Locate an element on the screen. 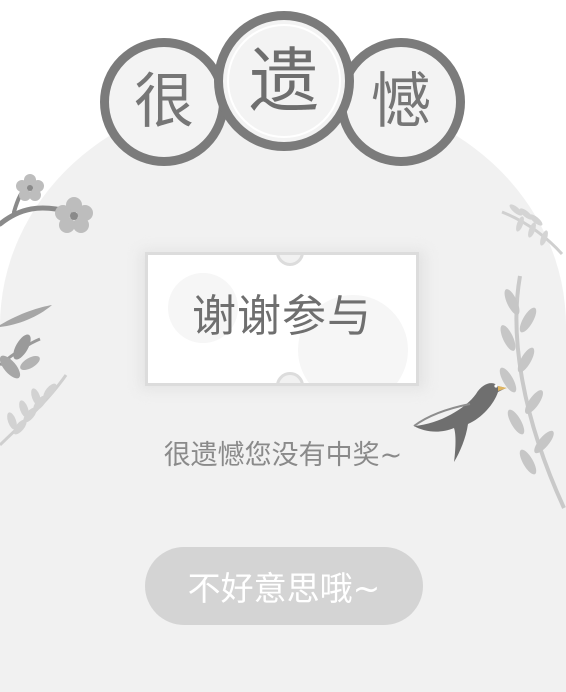 This screenshot has height=692, width=566. result-message: 很遗憾您没有中奖~ is located at coordinates (283, 455).